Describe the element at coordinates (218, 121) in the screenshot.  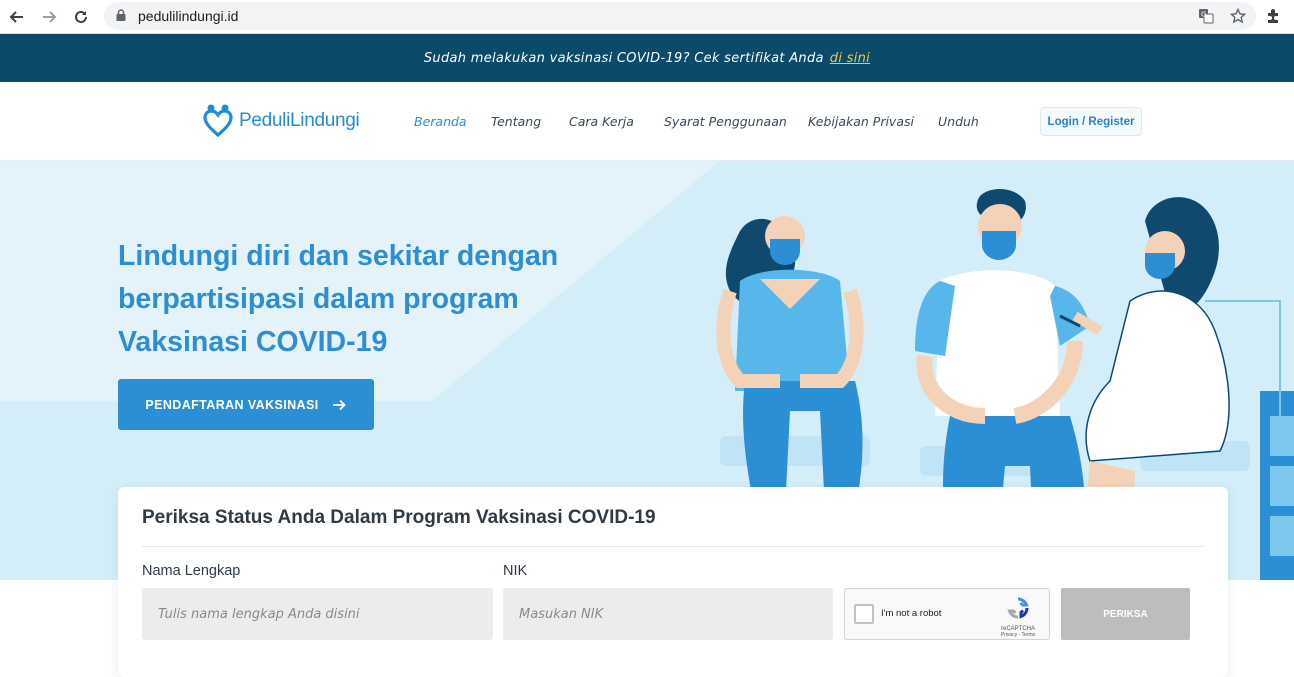
I see `logo-heart-icon` at that location.